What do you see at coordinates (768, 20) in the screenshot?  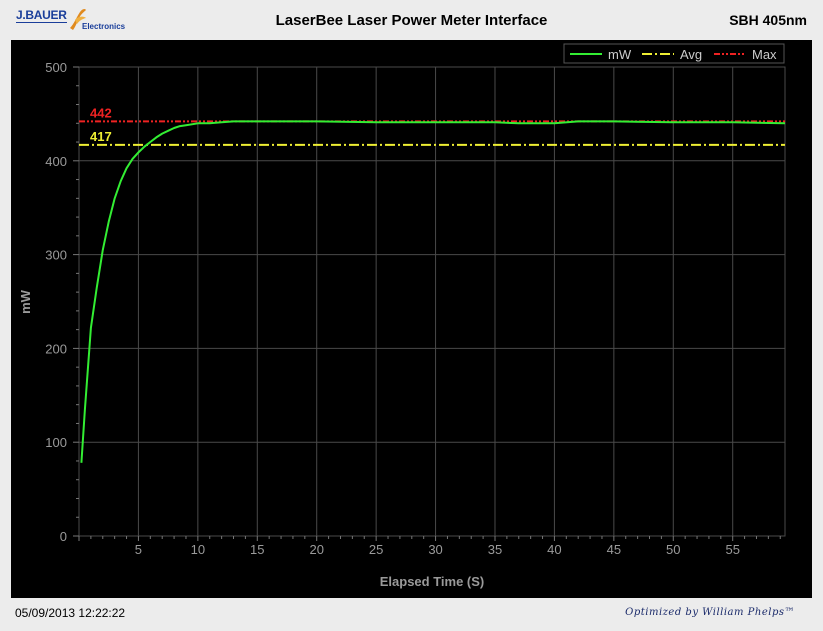 I see `device-label: SBH 405nm` at bounding box center [768, 20].